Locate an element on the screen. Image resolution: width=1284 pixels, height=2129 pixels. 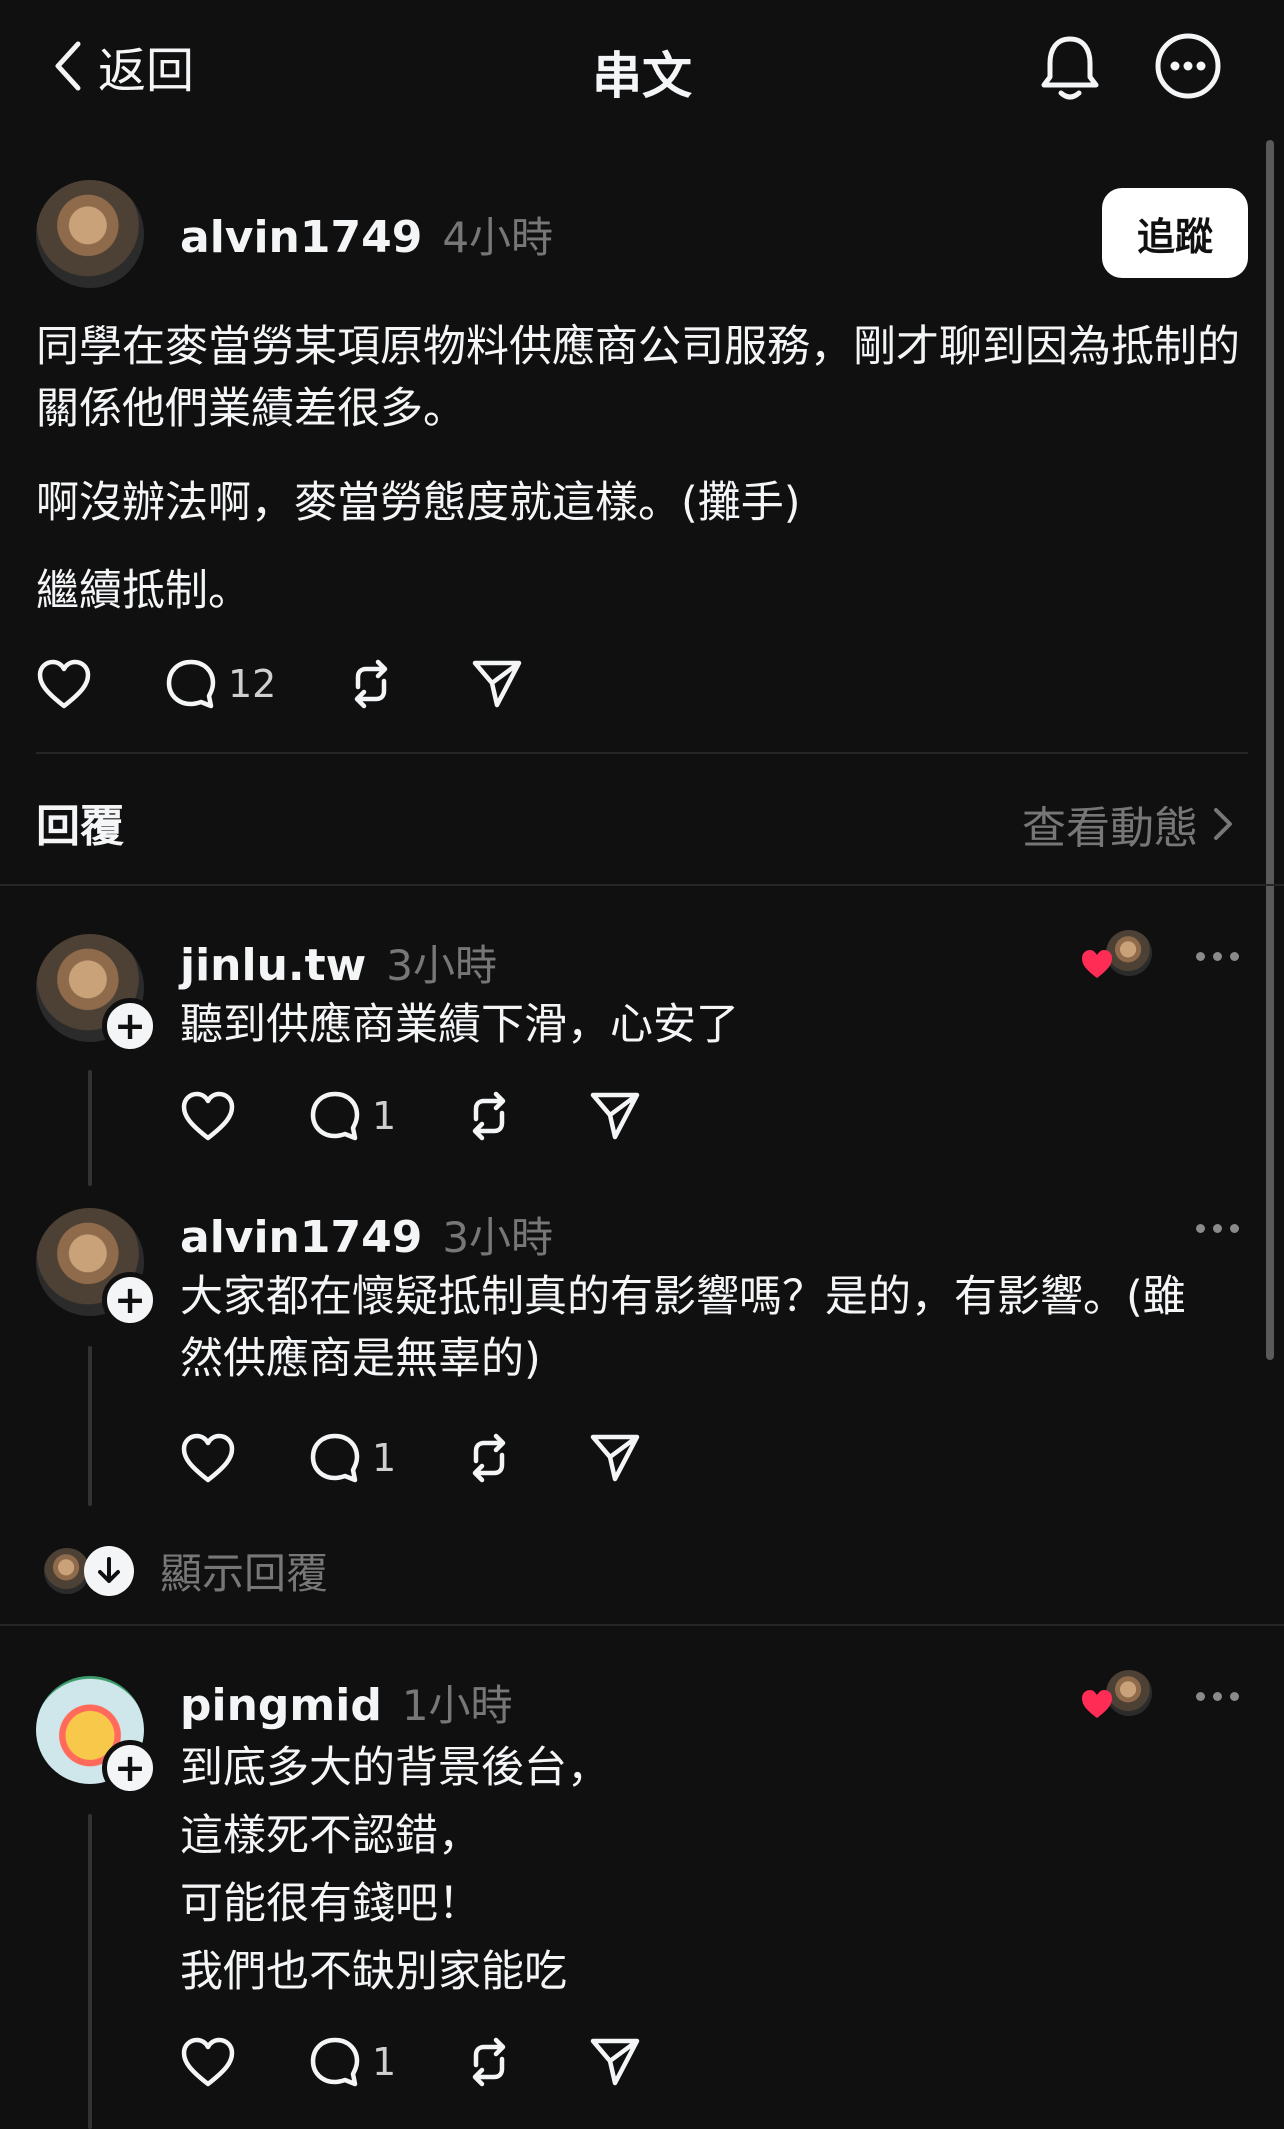
show-replies-button: 顯示回覆 is located at coordinates (186, 1570).